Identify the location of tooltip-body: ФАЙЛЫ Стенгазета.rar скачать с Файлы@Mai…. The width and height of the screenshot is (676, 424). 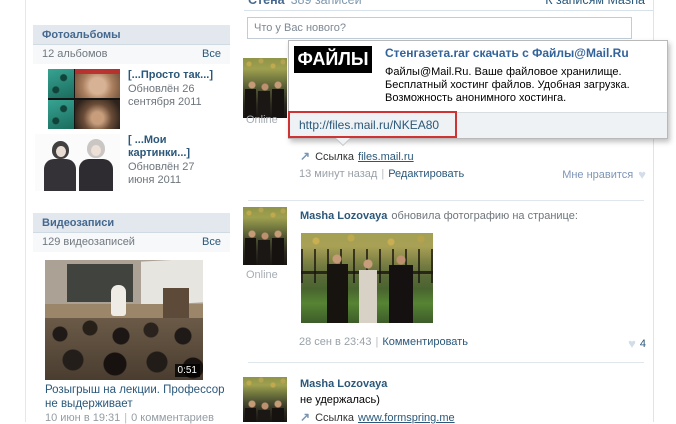
(478, 76).